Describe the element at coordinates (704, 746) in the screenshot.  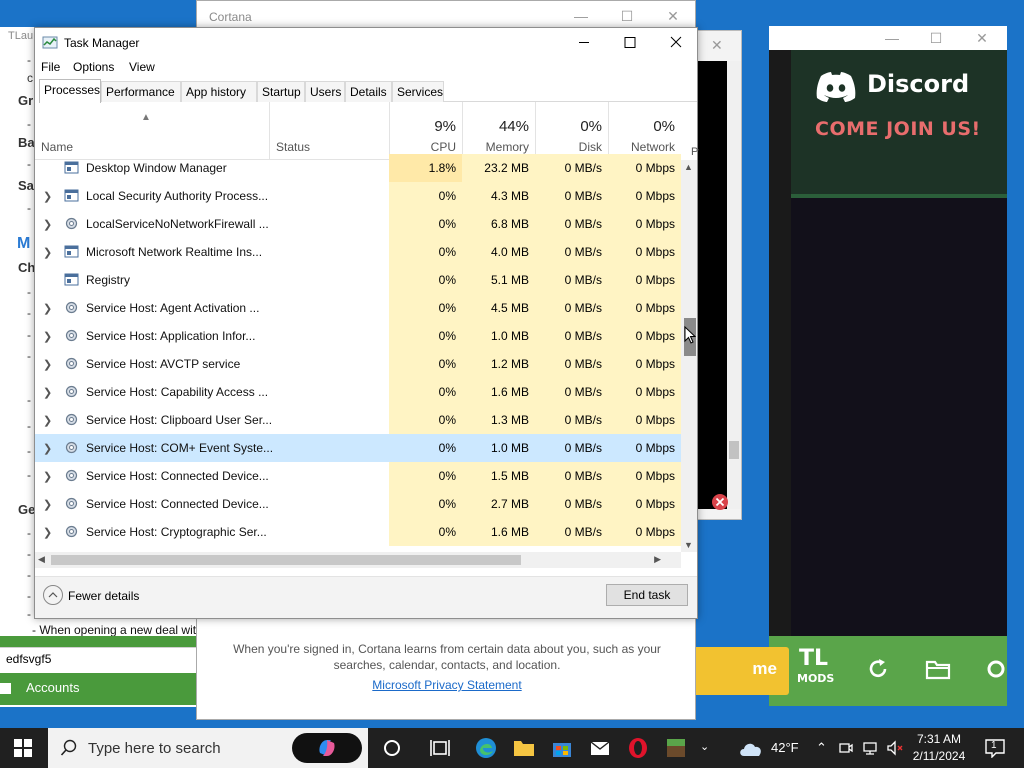
I see `show-more-chevron-icon: ⌄` at that location.